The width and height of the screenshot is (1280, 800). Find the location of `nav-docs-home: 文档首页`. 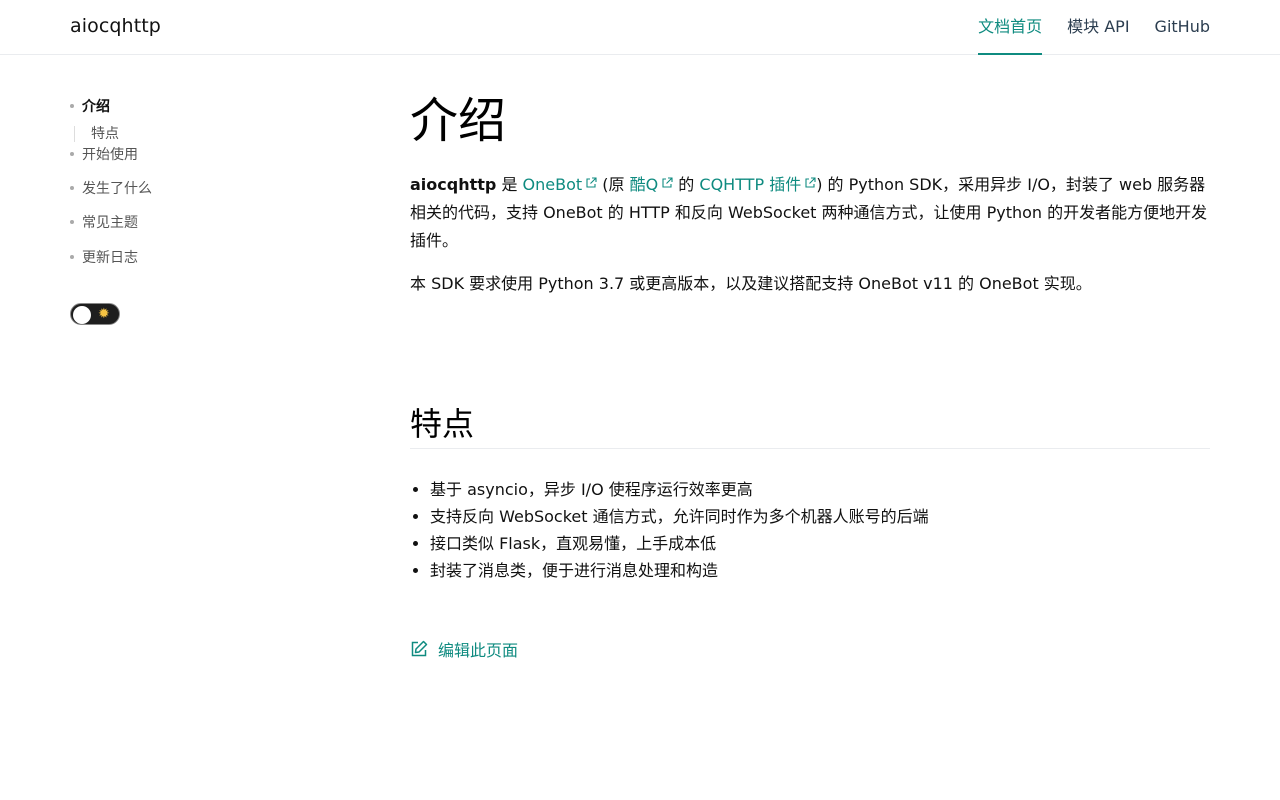

nav-docs-home: 文档首页 is located at coordinates (1010, 27).